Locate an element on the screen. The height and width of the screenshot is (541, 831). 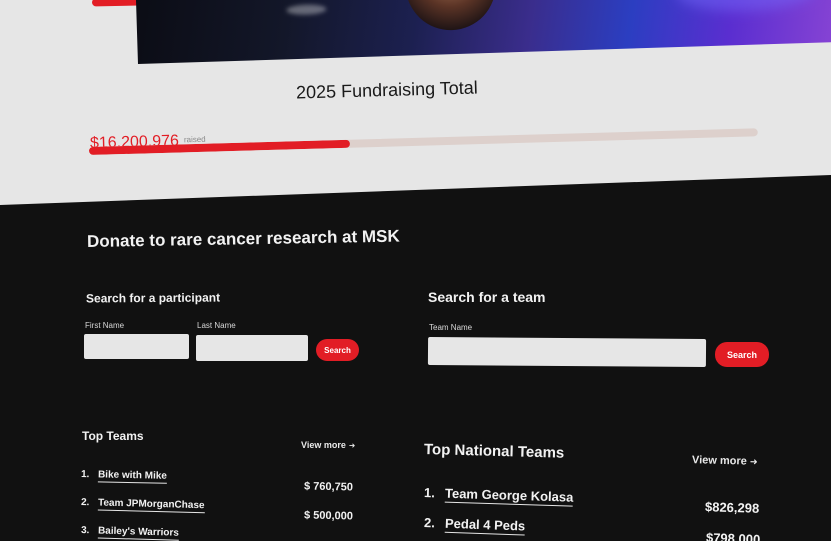
team-amount: $798,000 is located at coordinates (733, 535).